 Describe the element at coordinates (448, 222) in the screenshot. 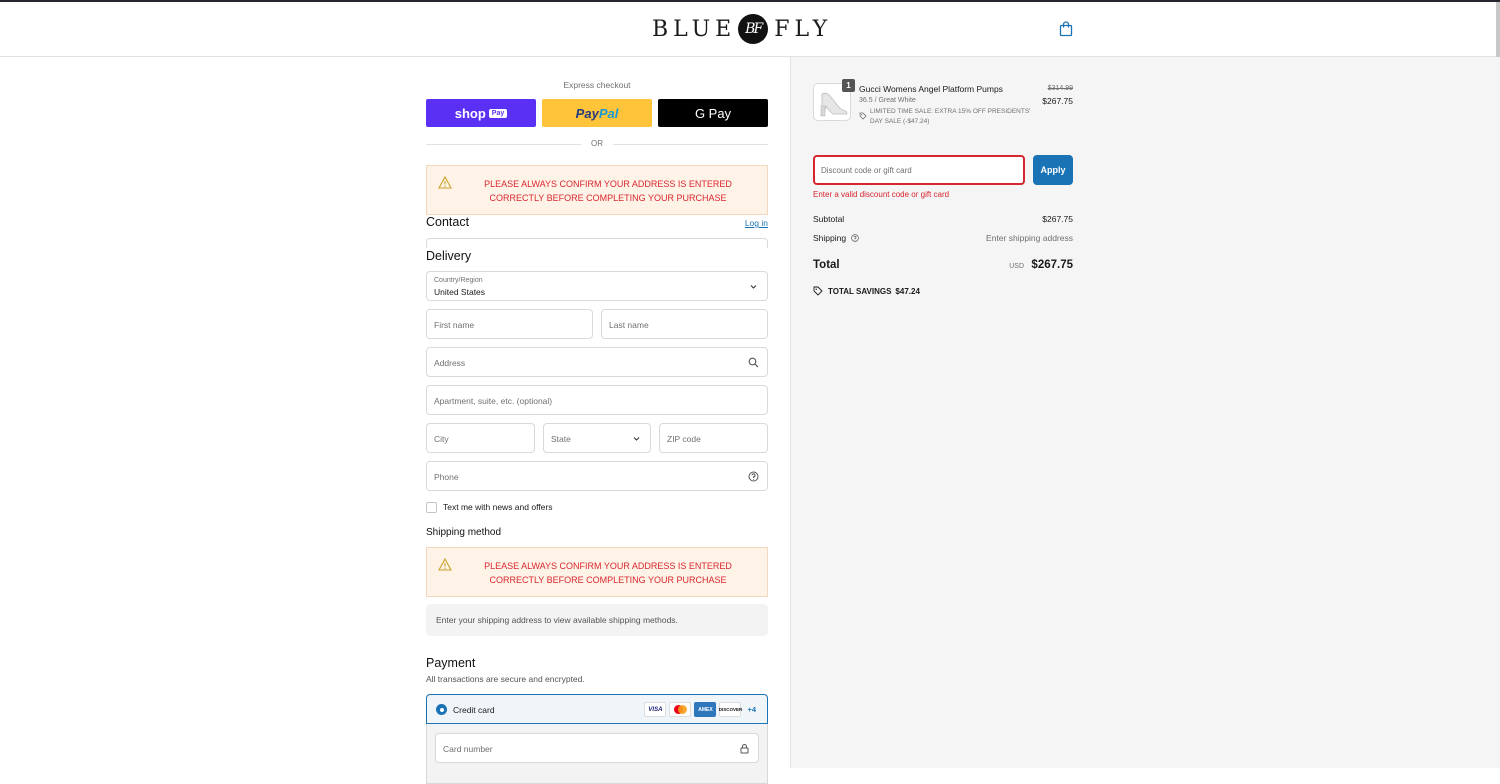

I see `contact-heading: Contact` at that location.